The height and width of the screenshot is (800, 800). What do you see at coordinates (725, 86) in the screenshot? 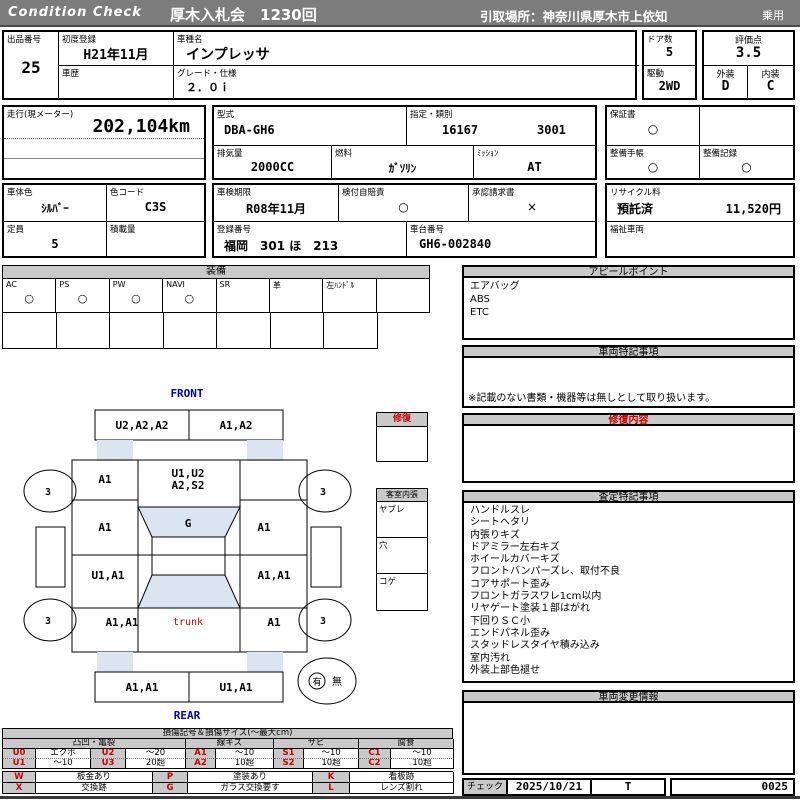
I see `exterior-grade-value: D` at bounding box center [725, 86].